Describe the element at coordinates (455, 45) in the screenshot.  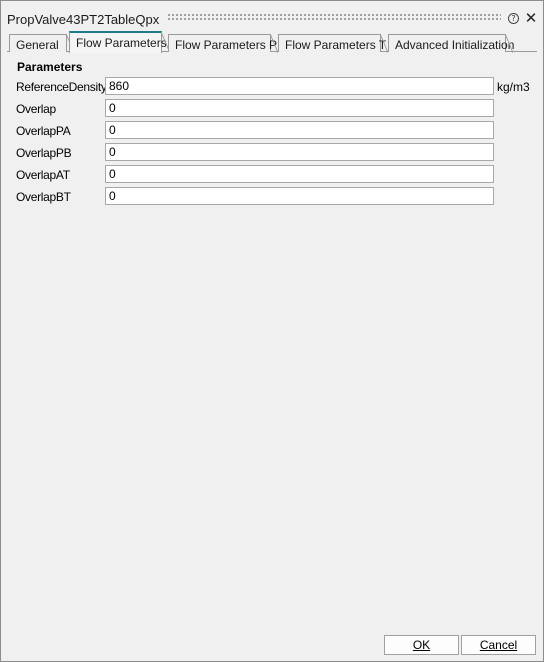
I see `tab-label: Advanced Initialization` at that location.